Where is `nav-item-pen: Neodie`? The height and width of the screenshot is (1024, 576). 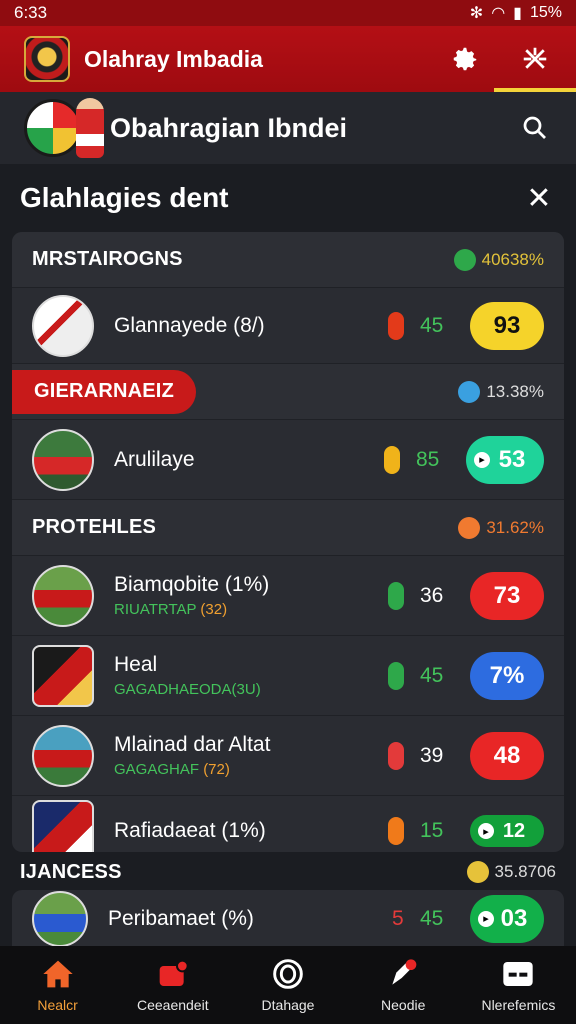
nav-item-pen: Neodie is located at coordinates (403, 985).